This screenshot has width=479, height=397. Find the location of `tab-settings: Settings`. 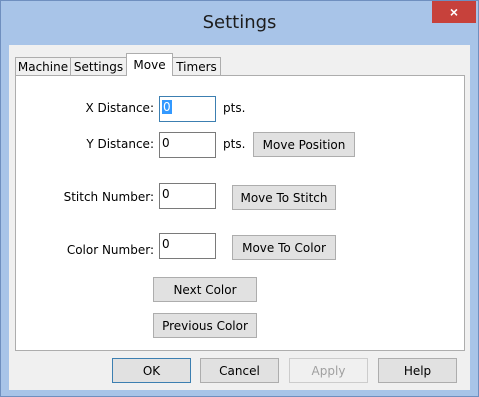

tab-settings: Settings is located at coordinates (98, 66).